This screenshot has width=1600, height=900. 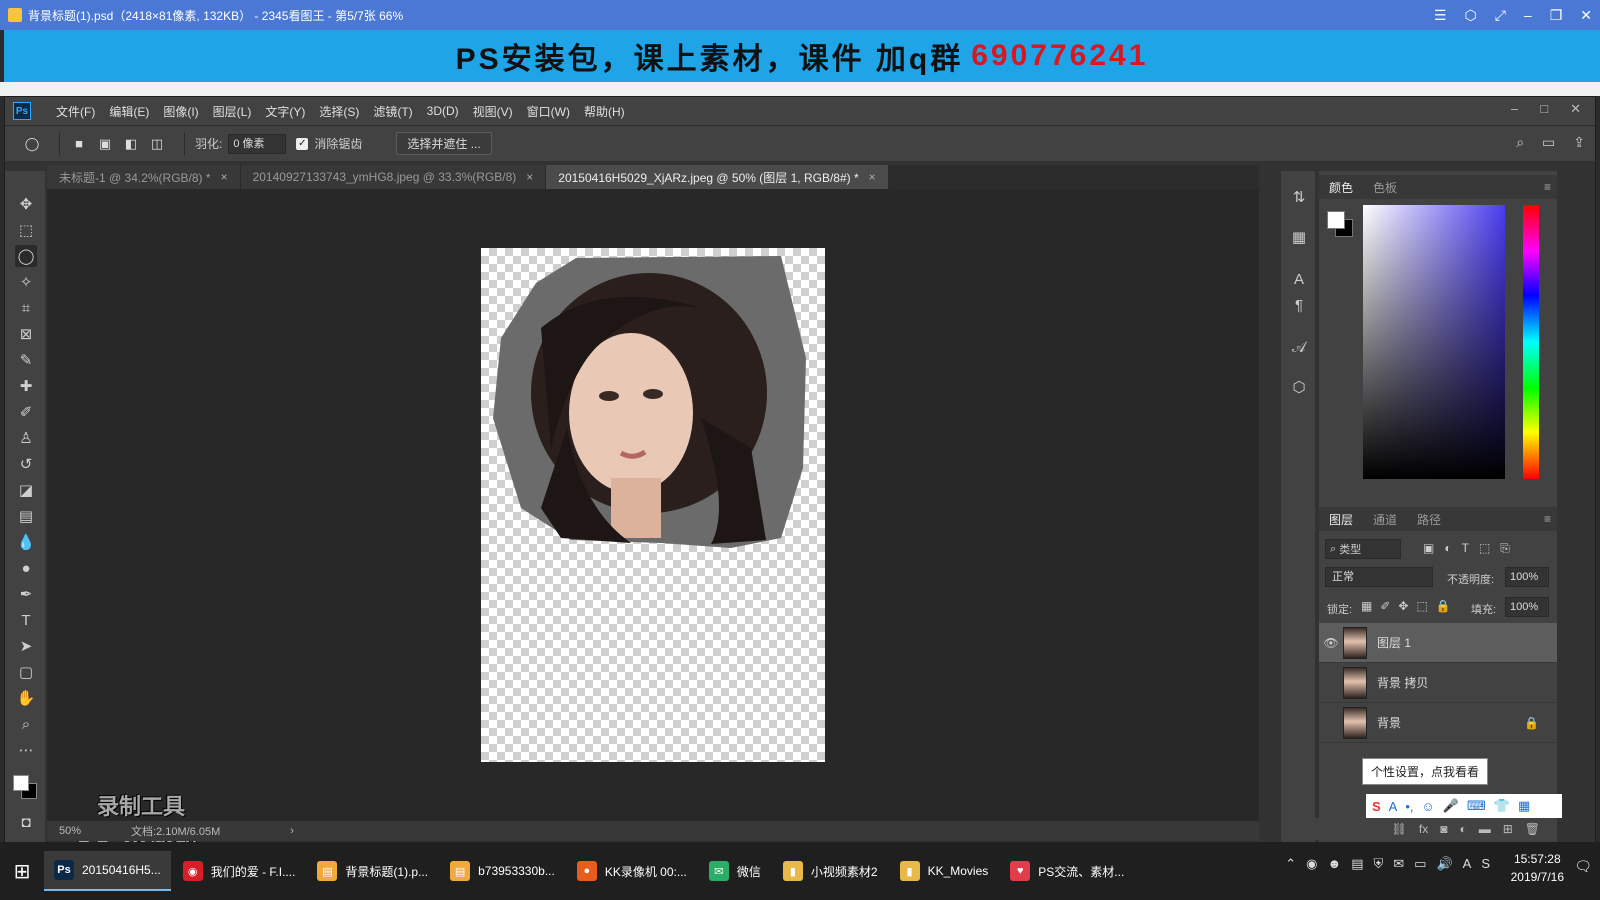 What do you see at coordinates (392, 111) in the screenshot?
I see `menu-filter: 滤镜(T)` at bounding box center [392, 111].